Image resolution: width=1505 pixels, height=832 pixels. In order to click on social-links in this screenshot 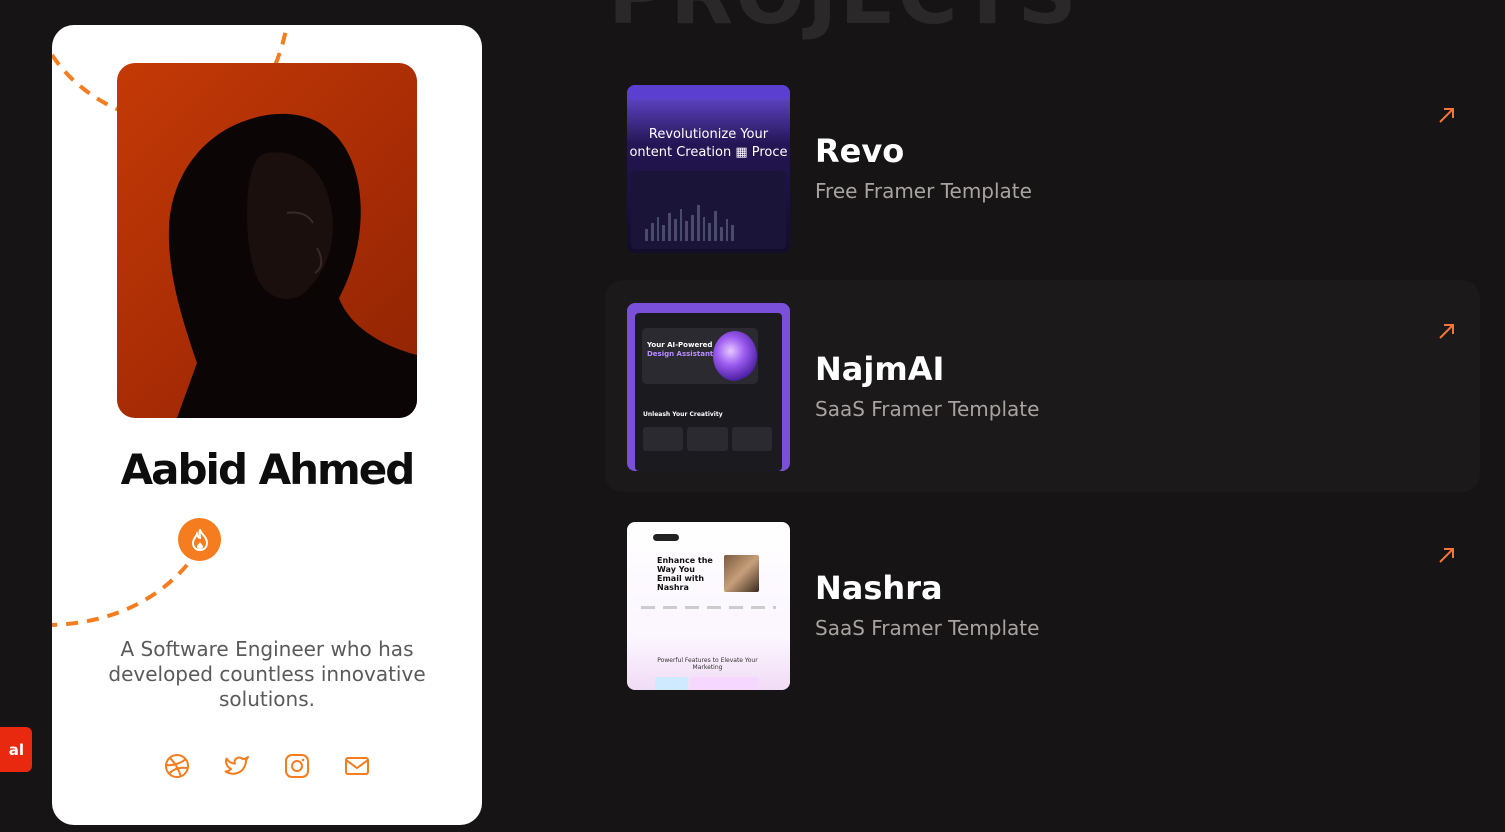, I will do `click(267, 766)`.